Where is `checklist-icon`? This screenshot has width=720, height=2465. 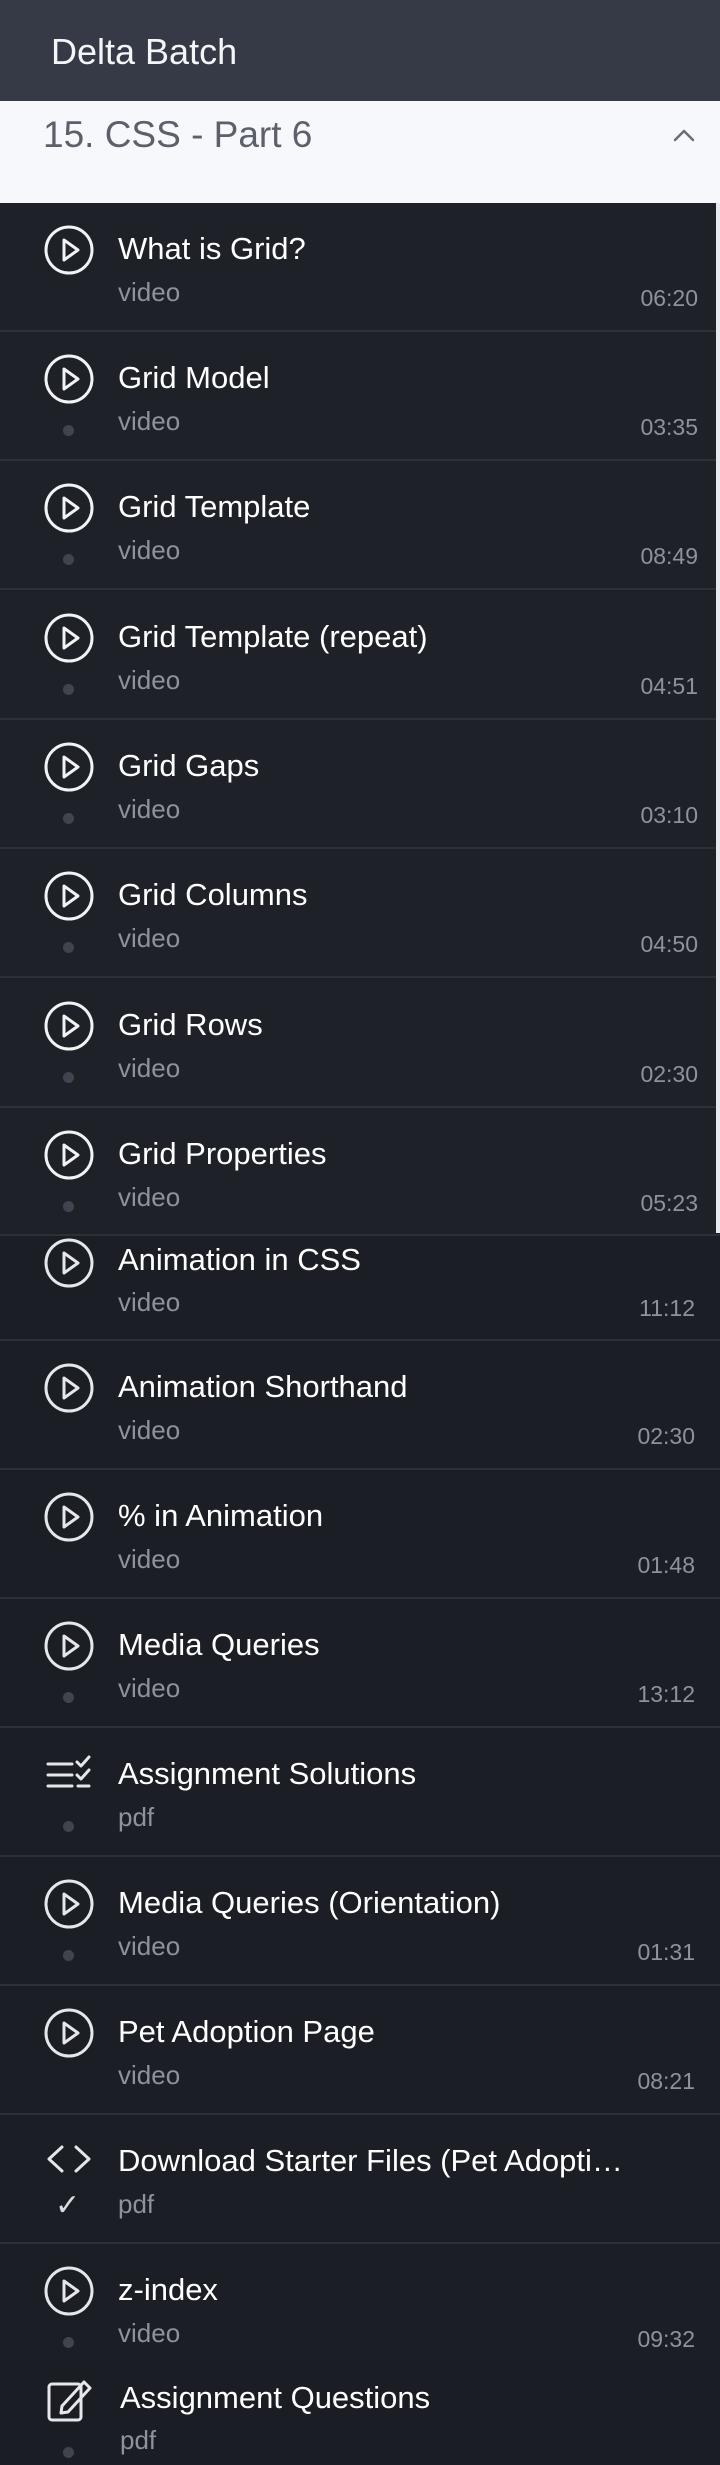
checklist-icon is located at coordinates (68, 1771).